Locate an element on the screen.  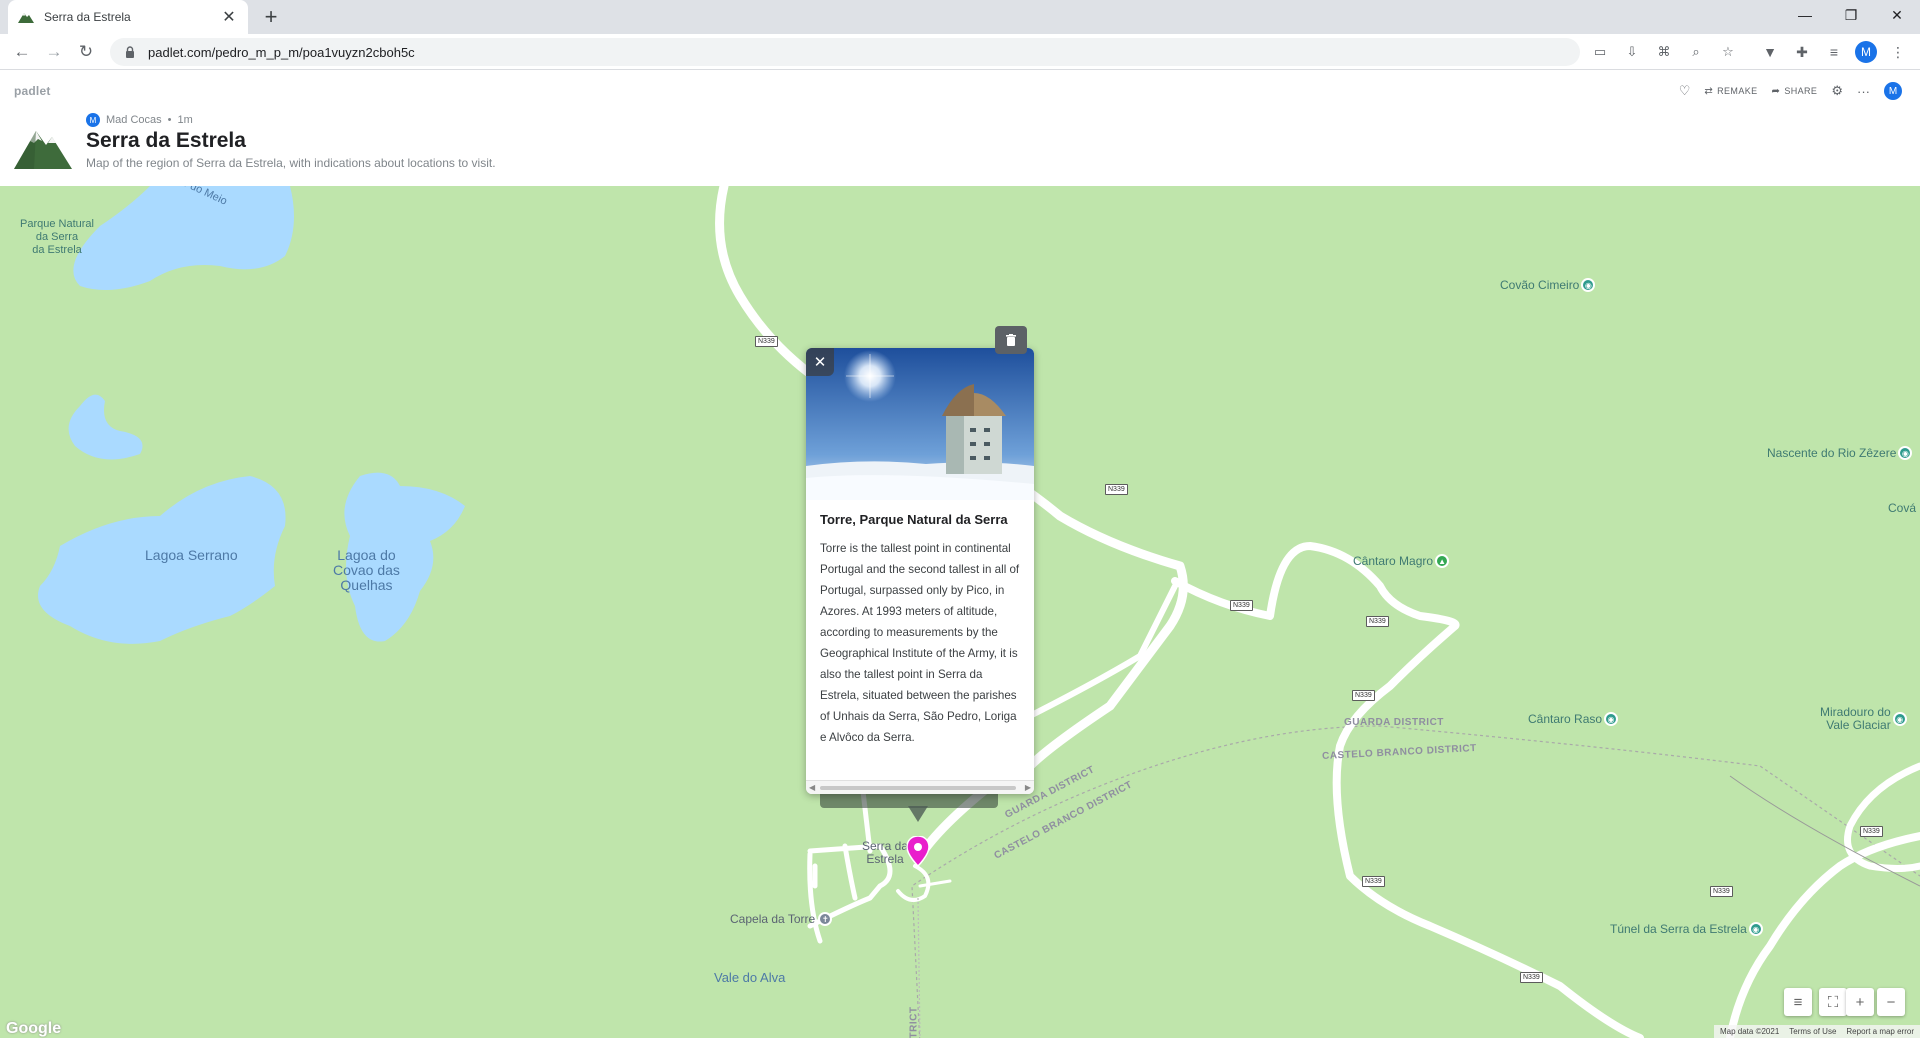
browser-tab: Serra da Estrela ✕ is located at coordinates (128, 17).